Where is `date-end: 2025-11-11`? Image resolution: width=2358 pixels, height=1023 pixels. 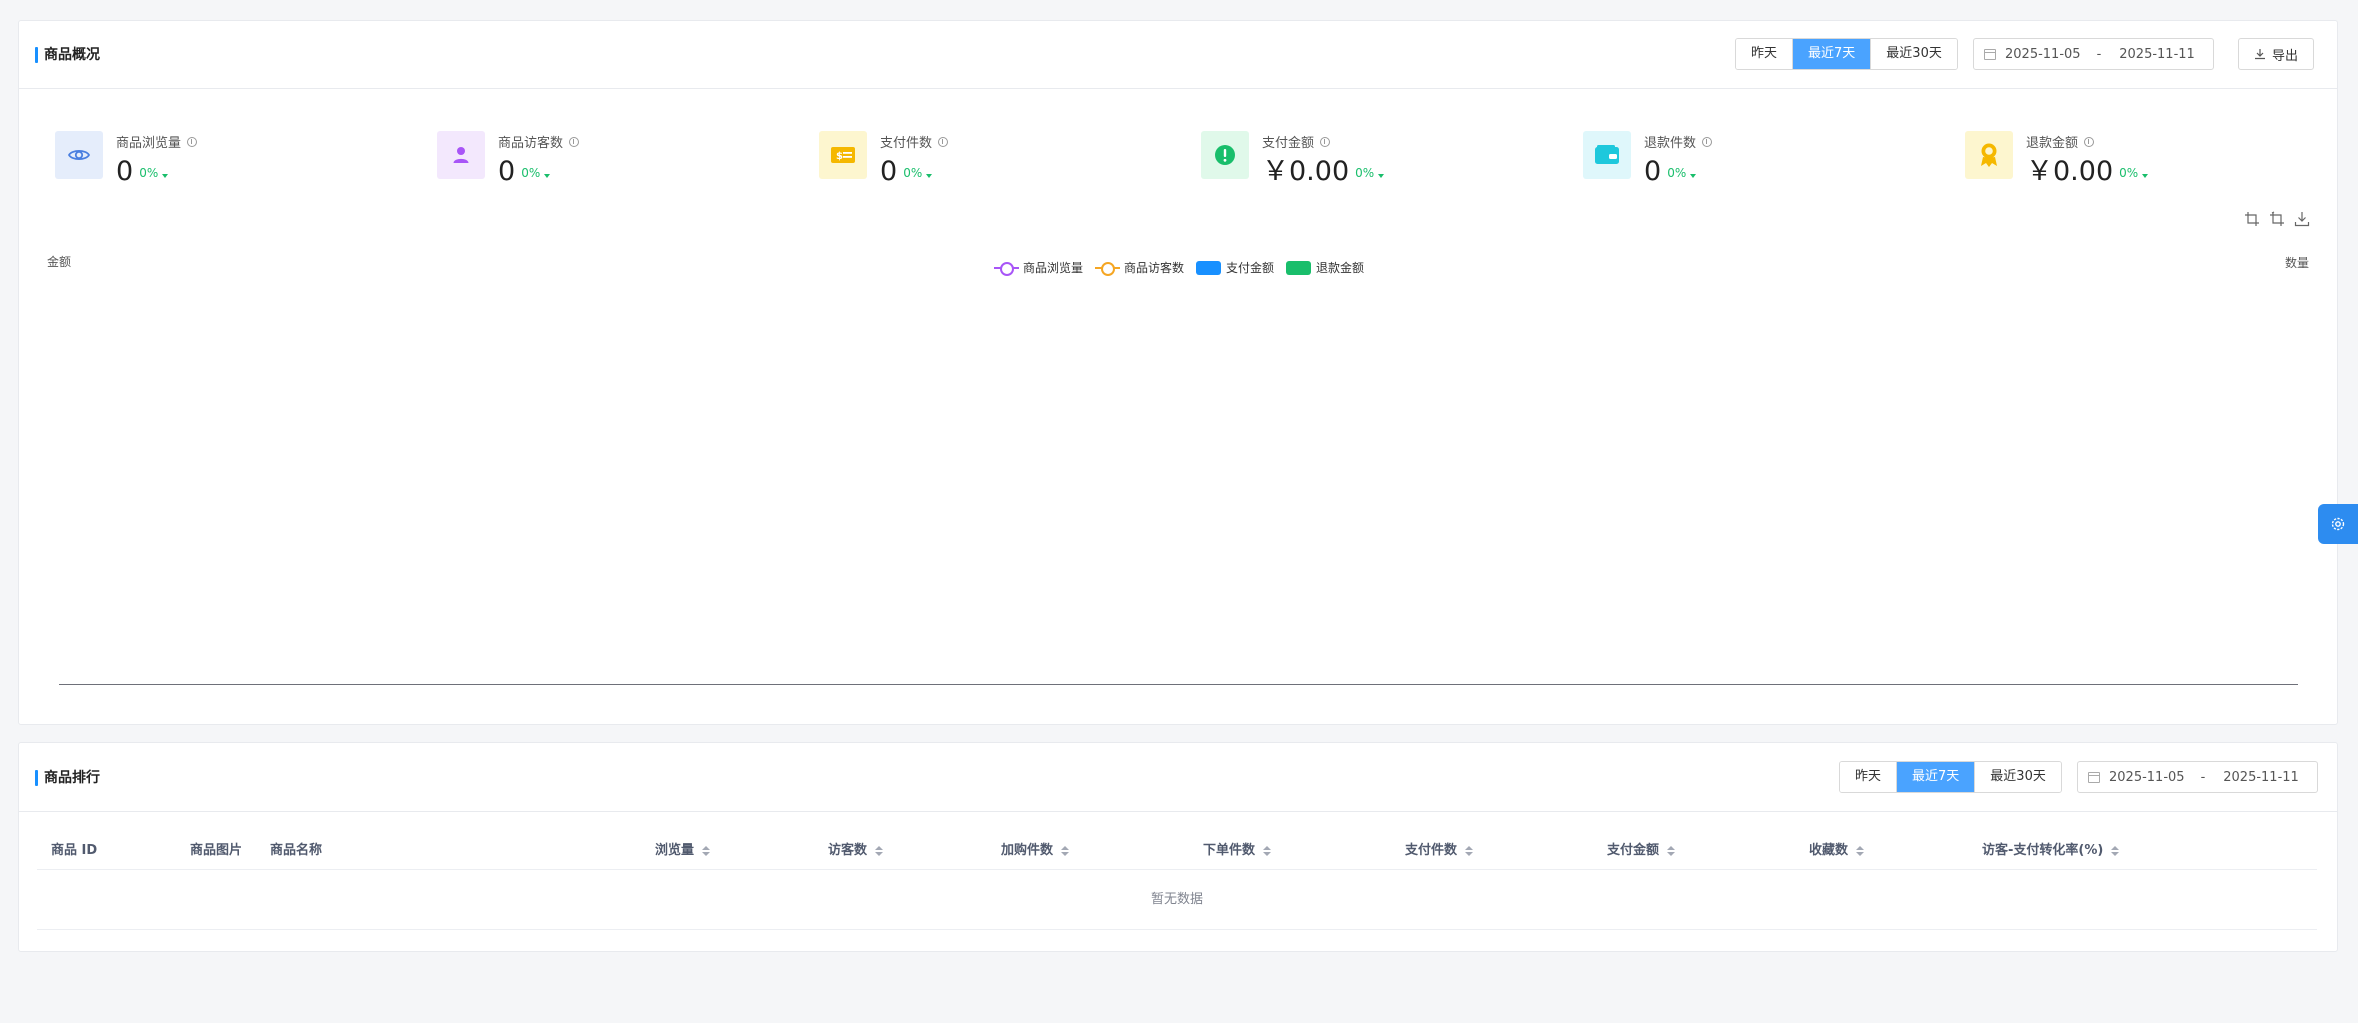
date-end: 2025-11-11 is located at coordinates (2157, 54).